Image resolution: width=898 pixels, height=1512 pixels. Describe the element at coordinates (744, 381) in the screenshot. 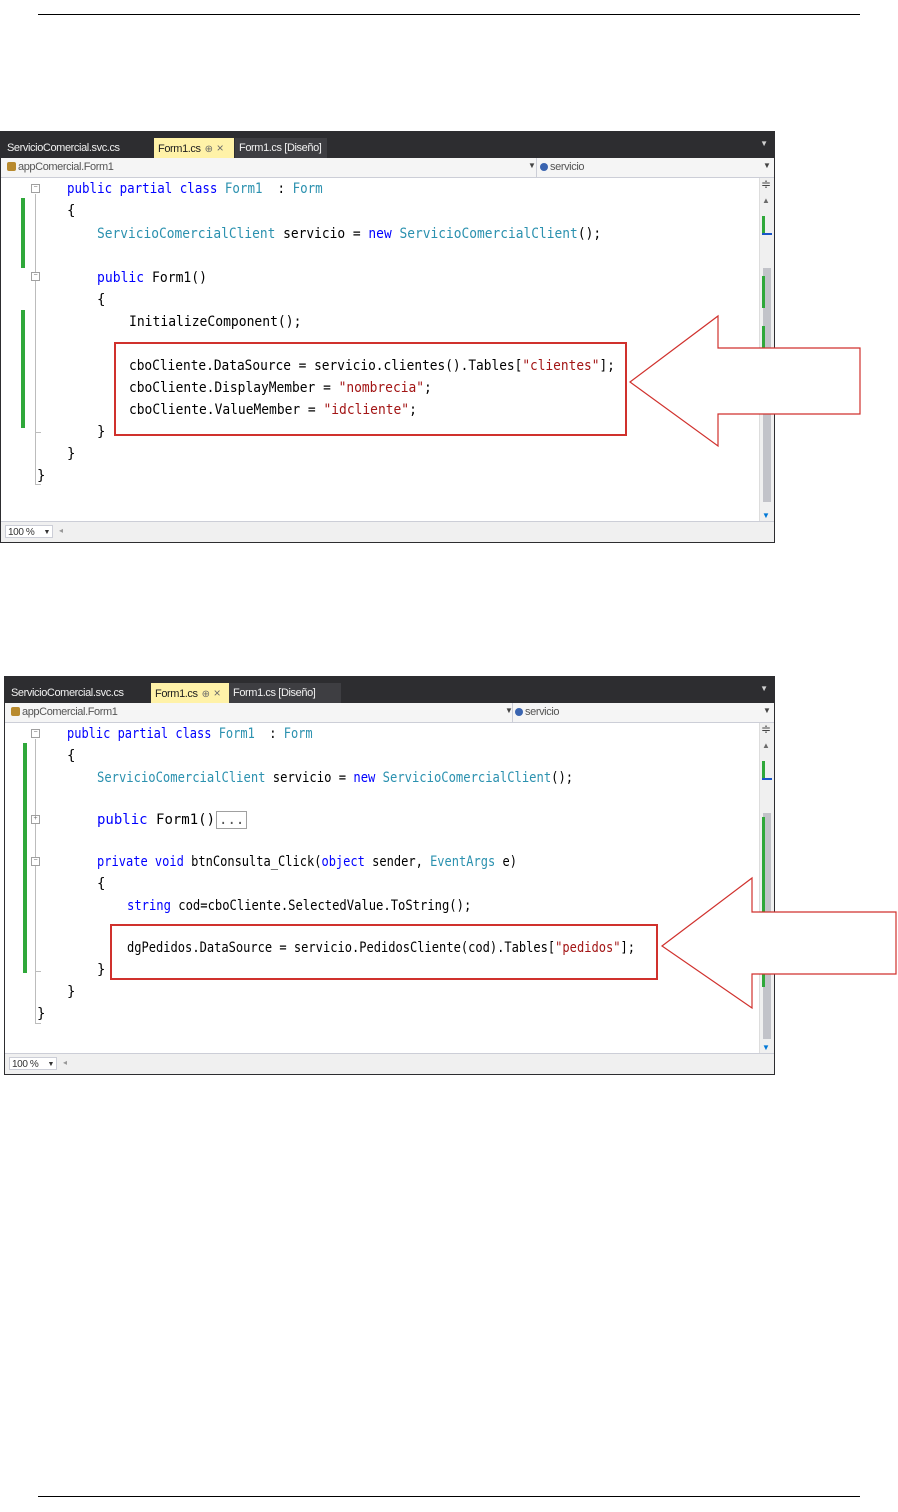

I see `callout-arrow-icon` at that location.